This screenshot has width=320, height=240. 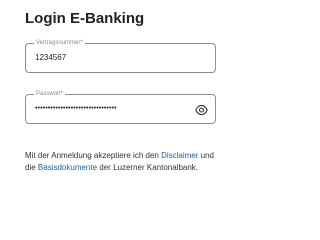 What do you see at coordinates (120, 56) in the screenshot?
I see `contract-number-field: Vertragsnummer* 1234567` at bounding box center [120, 56].